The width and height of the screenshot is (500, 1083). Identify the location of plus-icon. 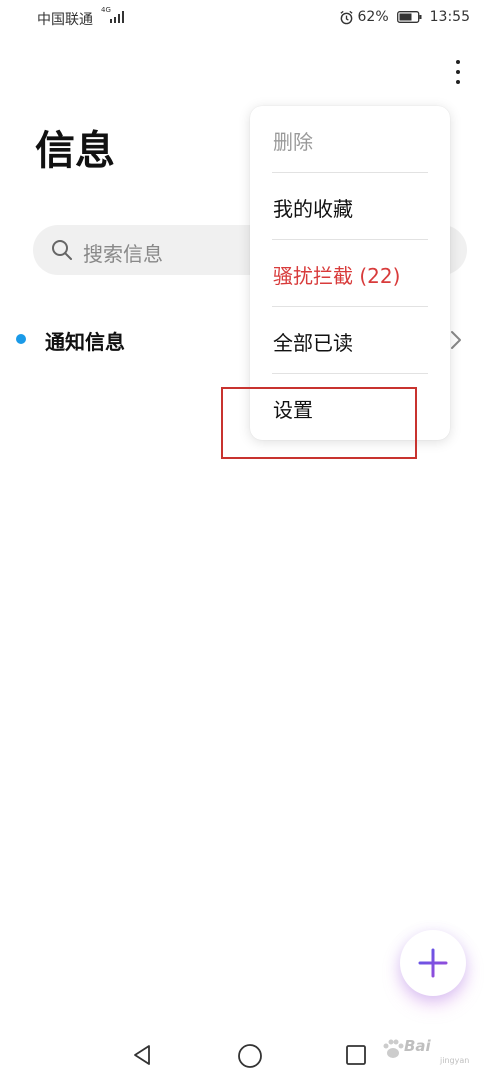
(433, 963).